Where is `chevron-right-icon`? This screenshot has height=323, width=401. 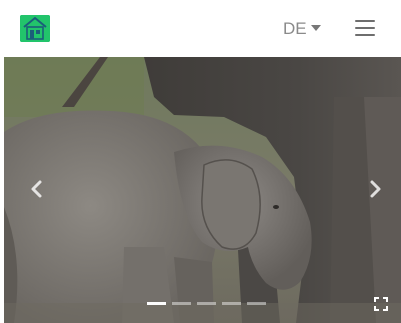
chevron-right-icon is located at coordinates (375, 189).